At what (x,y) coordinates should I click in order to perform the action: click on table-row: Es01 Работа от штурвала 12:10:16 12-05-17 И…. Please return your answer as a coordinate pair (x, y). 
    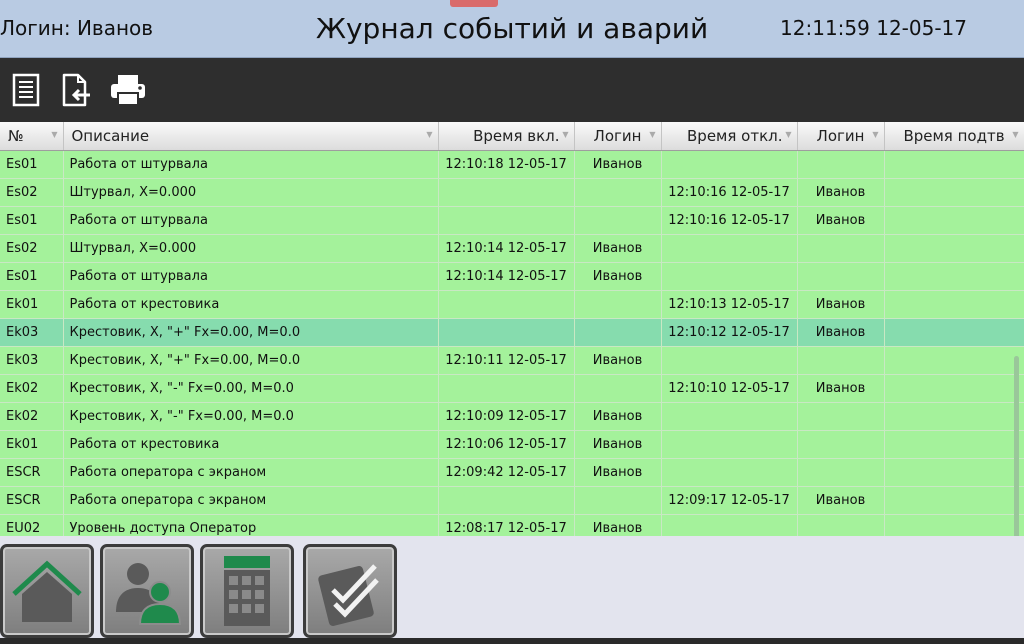
    Looking at the image, I should click on (512, 220).